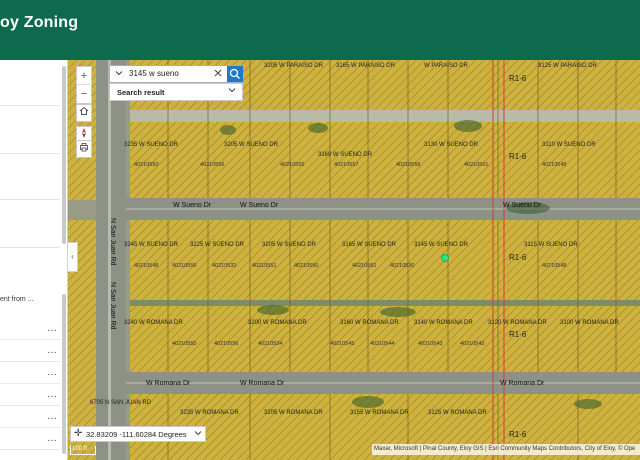 The image size is (640, 460). I want to click on address-label: 3130 W SUENO DR, so click(451, 145).